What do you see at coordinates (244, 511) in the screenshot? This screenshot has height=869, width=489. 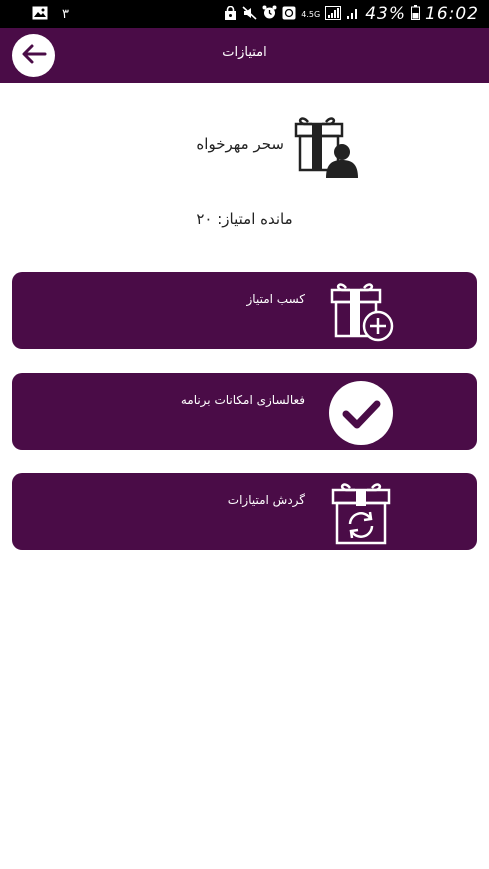 I see `points-history-button: گردش امتیازات` at bounding box center [244, 511].